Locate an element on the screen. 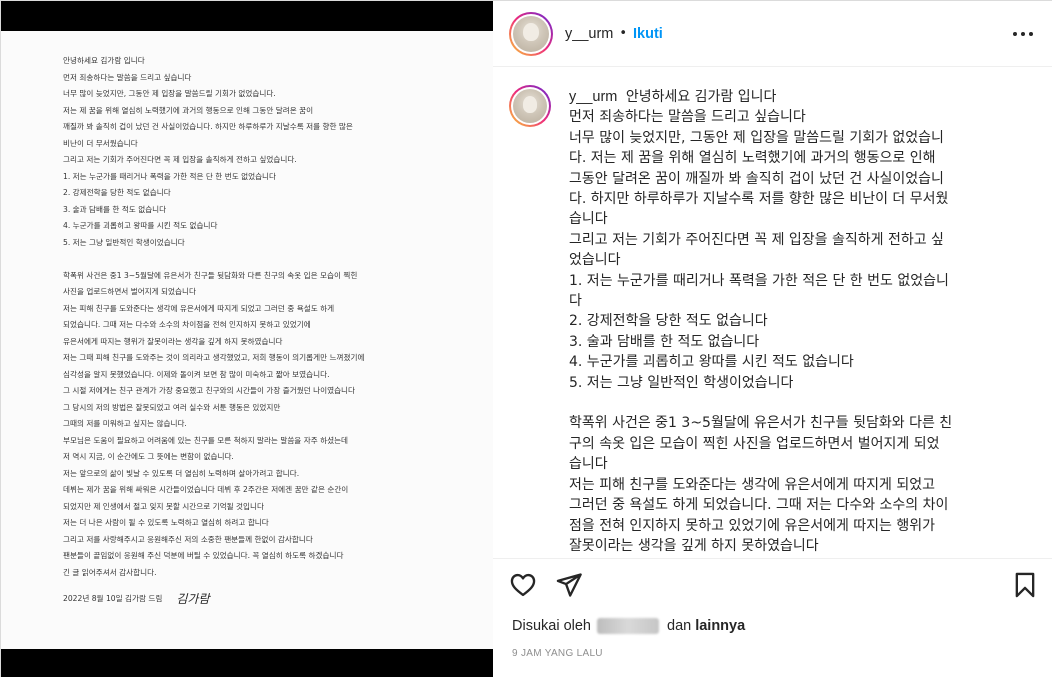  letter-line: 3. 술과 담배를 한 적도 없습니다 is located at coordinates (115, 209).